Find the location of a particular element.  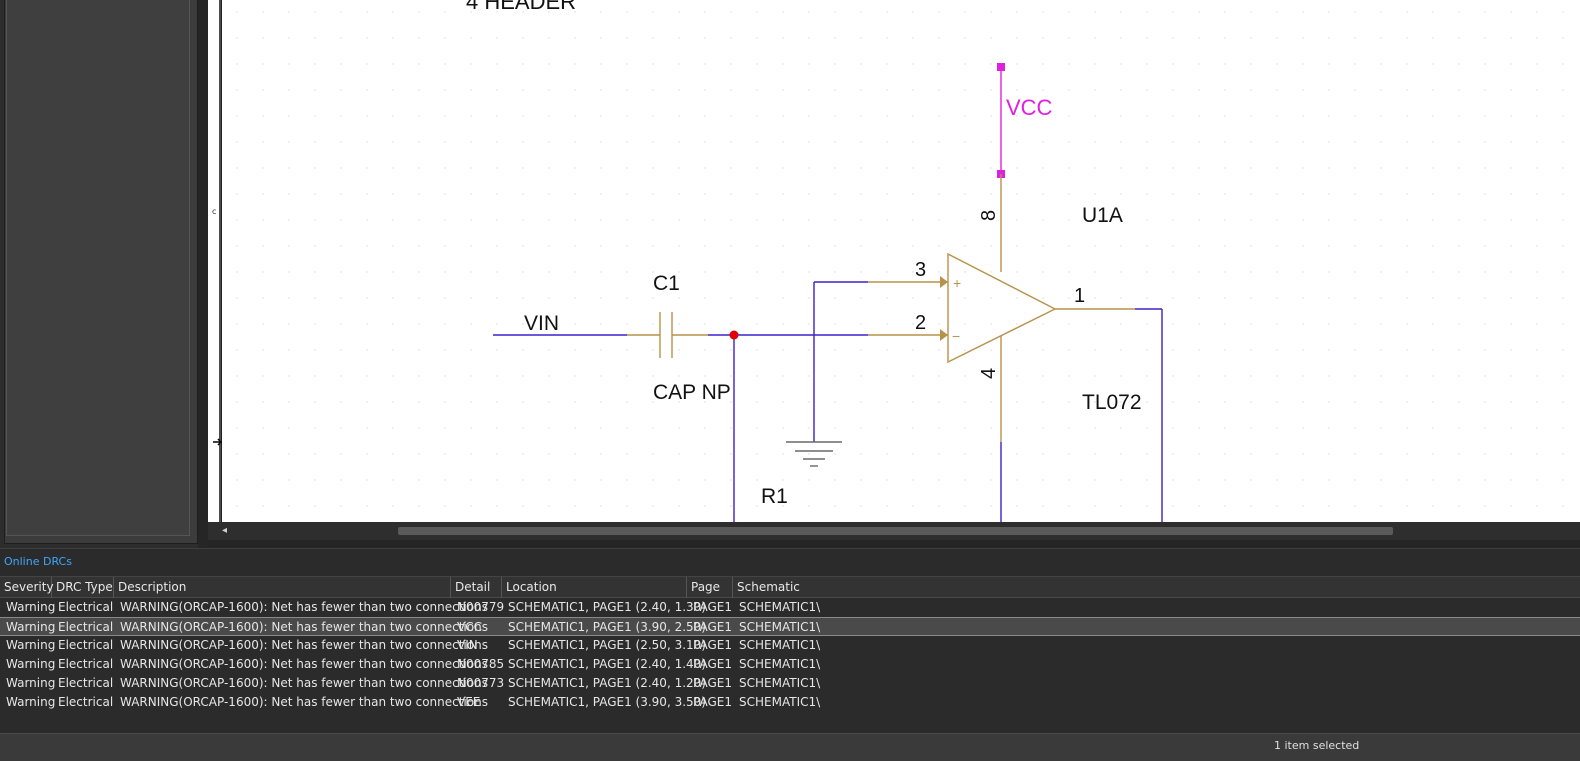

pin-3-label: 3 is located at coordinates (920, 270).